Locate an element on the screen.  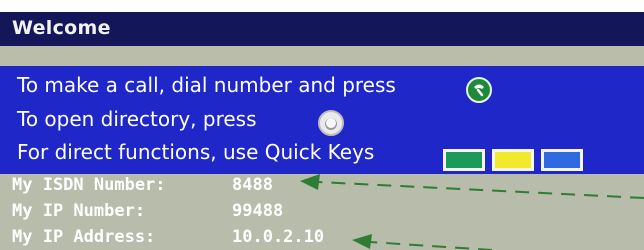
ip-address-pointer-arrow is located at coordinates (431, 245).